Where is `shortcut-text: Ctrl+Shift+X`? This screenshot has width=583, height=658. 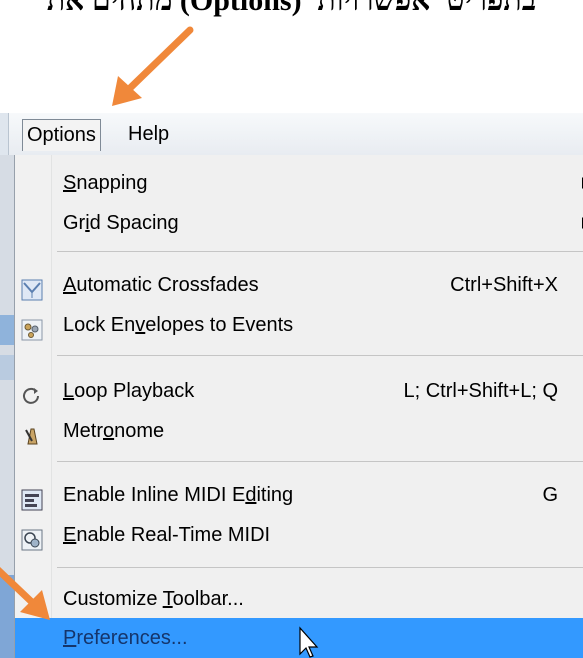 shortcut-text: Ctrl+Shift+X is located at coordinates (504, 285).